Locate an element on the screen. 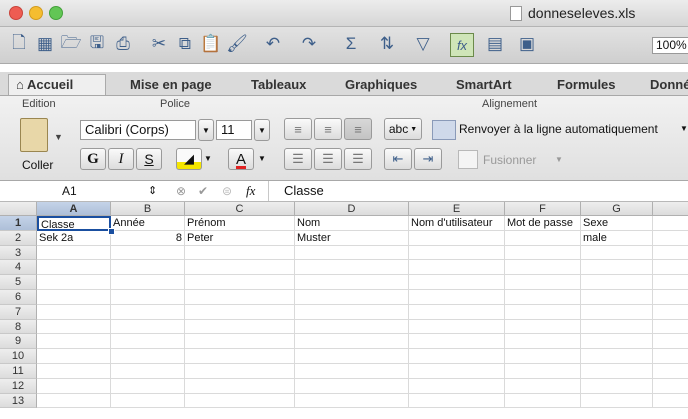  font-name-field: Calibri (Corps) is located at coordinates (138, 130).